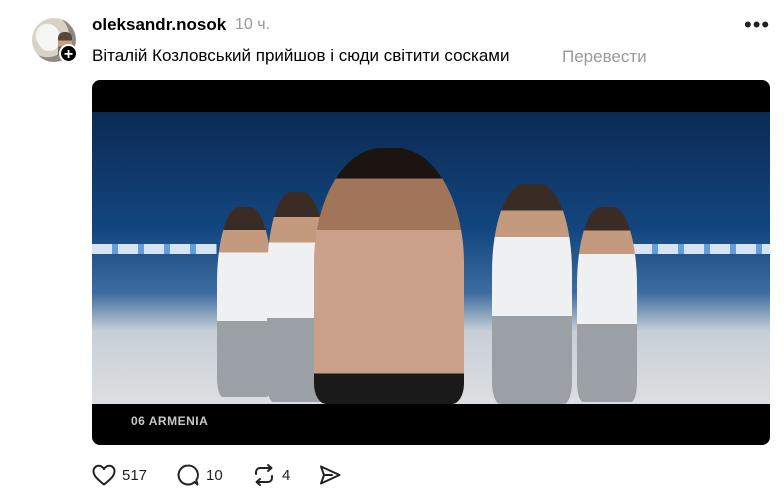 The height and width of the screenshot is (495, 784). Describe the element at coordinates (757, 25) in the screenshot. I see `more-icon: •••` at that location.